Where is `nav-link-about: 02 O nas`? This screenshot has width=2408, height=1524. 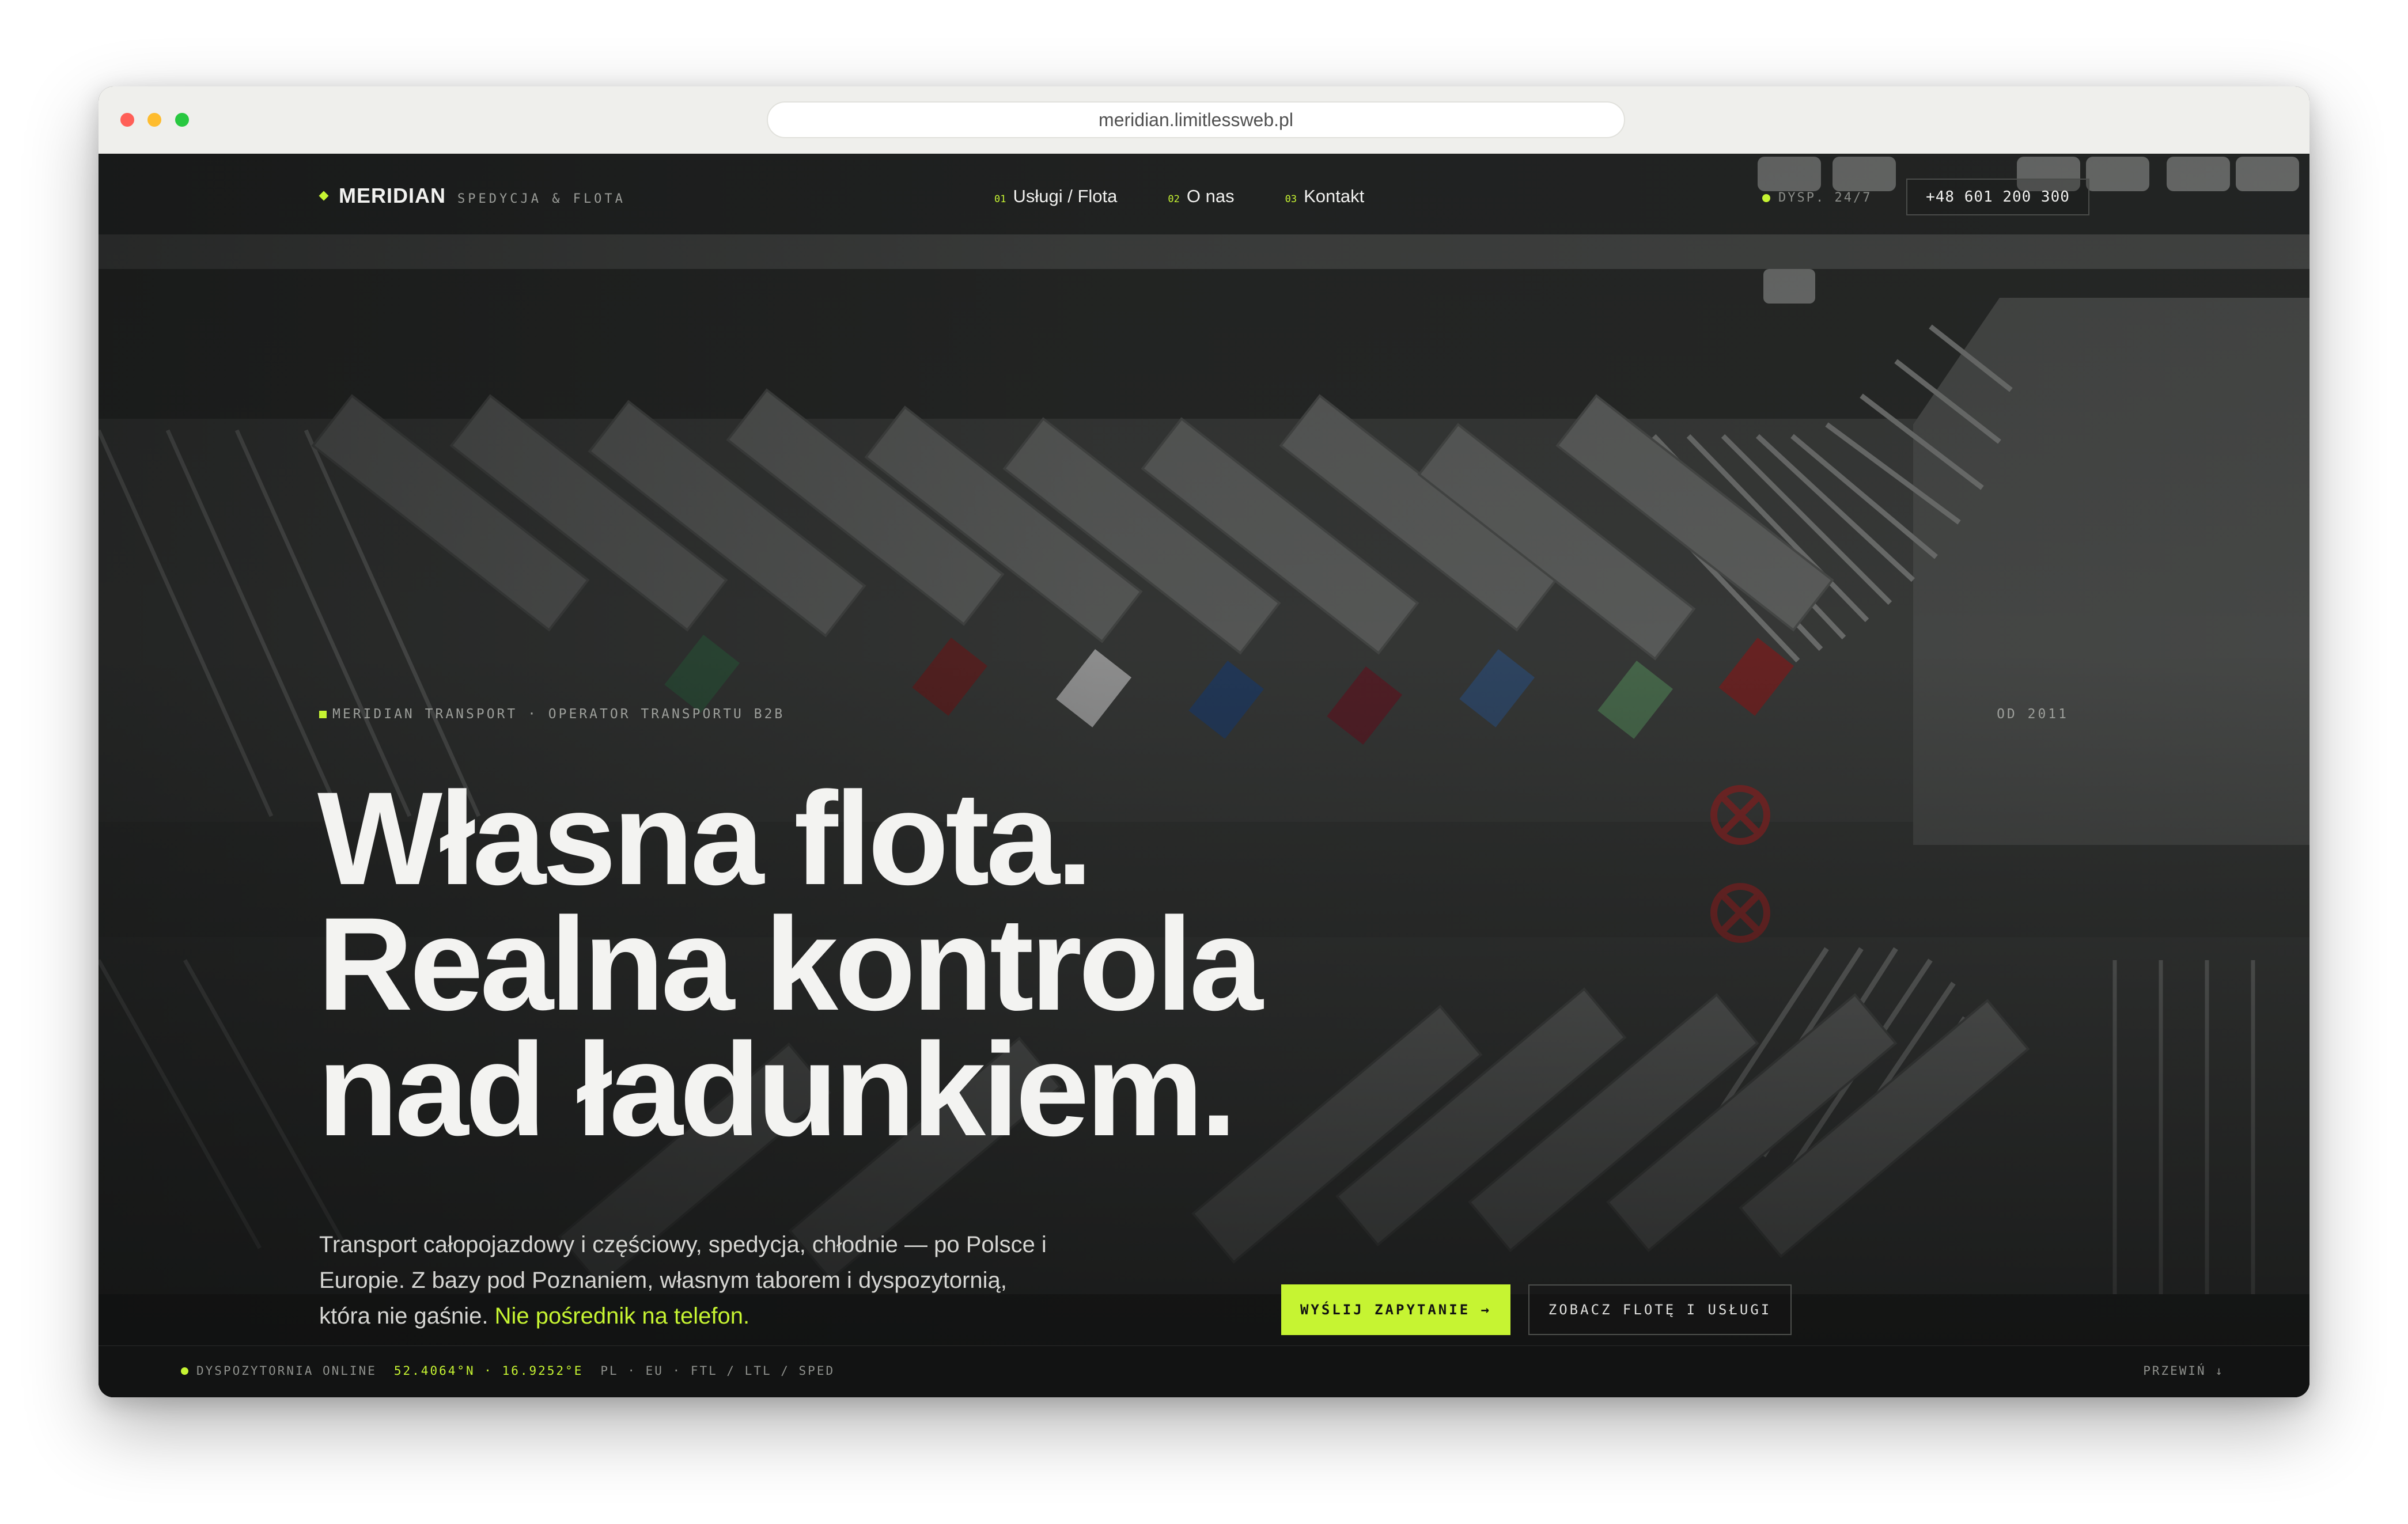 nav-link-about: 02 O nas is located at coordinates (1201, 197).